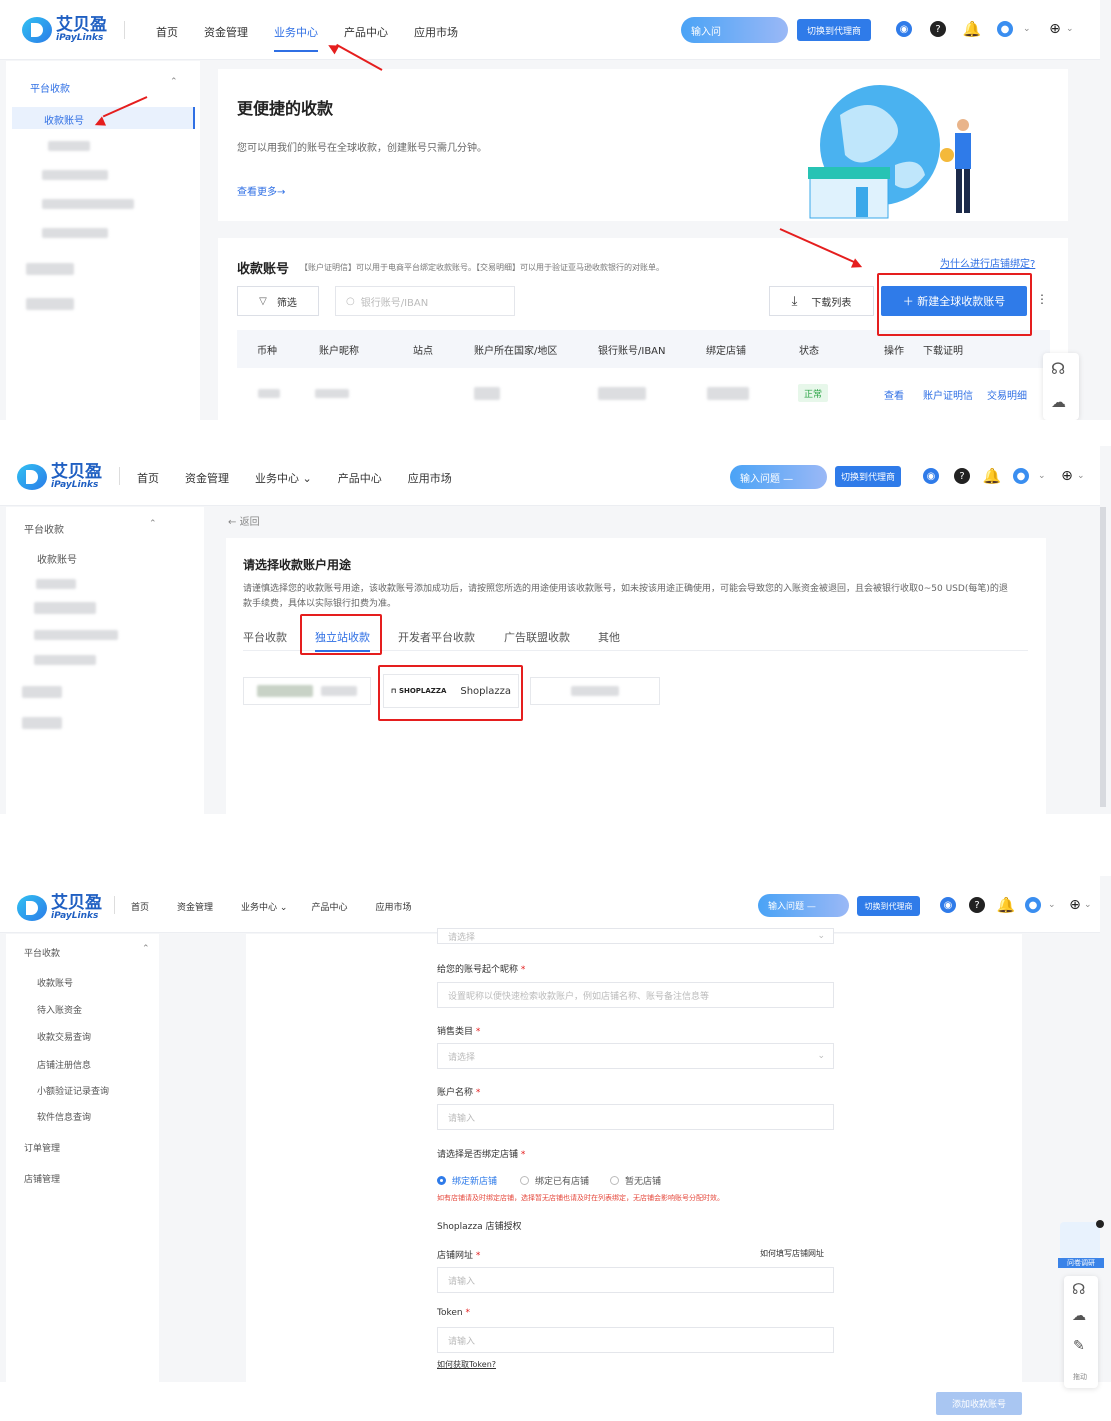 This screenshot has height=1421, width=1111. Describe the element at coordinates (296, 38) in the screenshot. I see `nav-business: 业务中心` at that location.